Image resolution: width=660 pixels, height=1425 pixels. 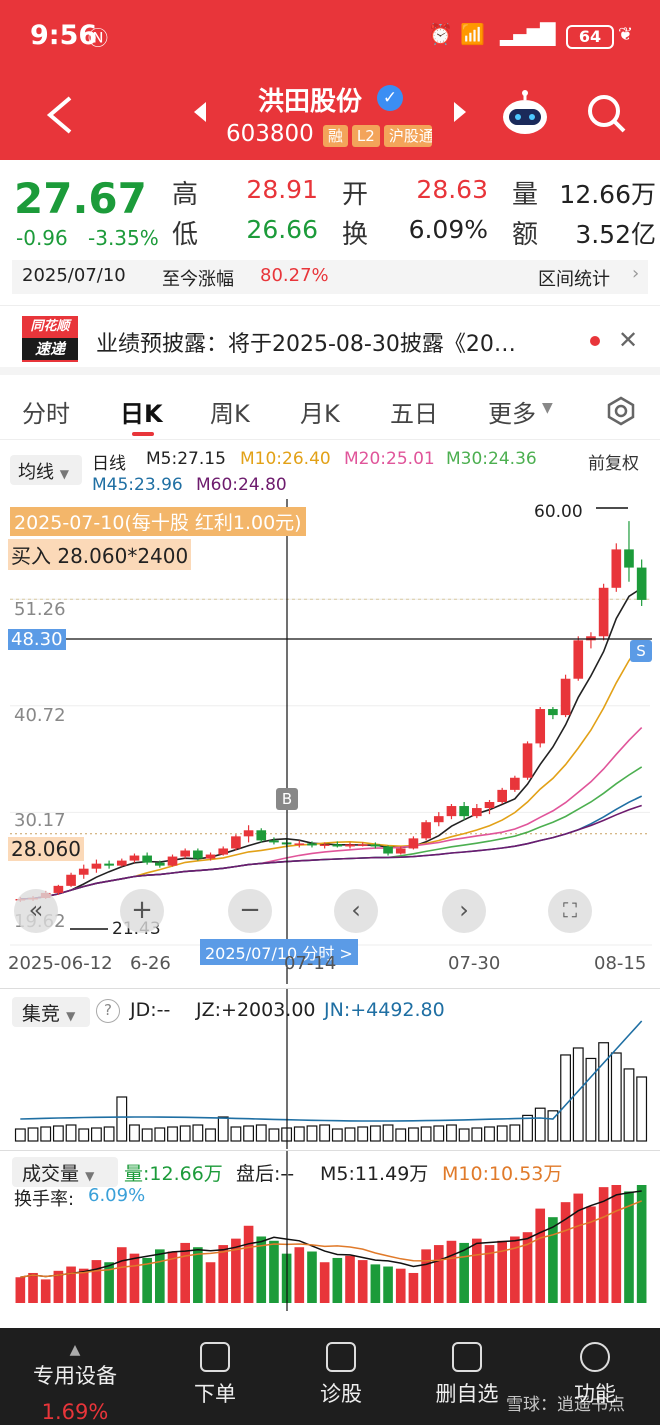 I want to click on menu-icon, so click(x=595, y=1357).